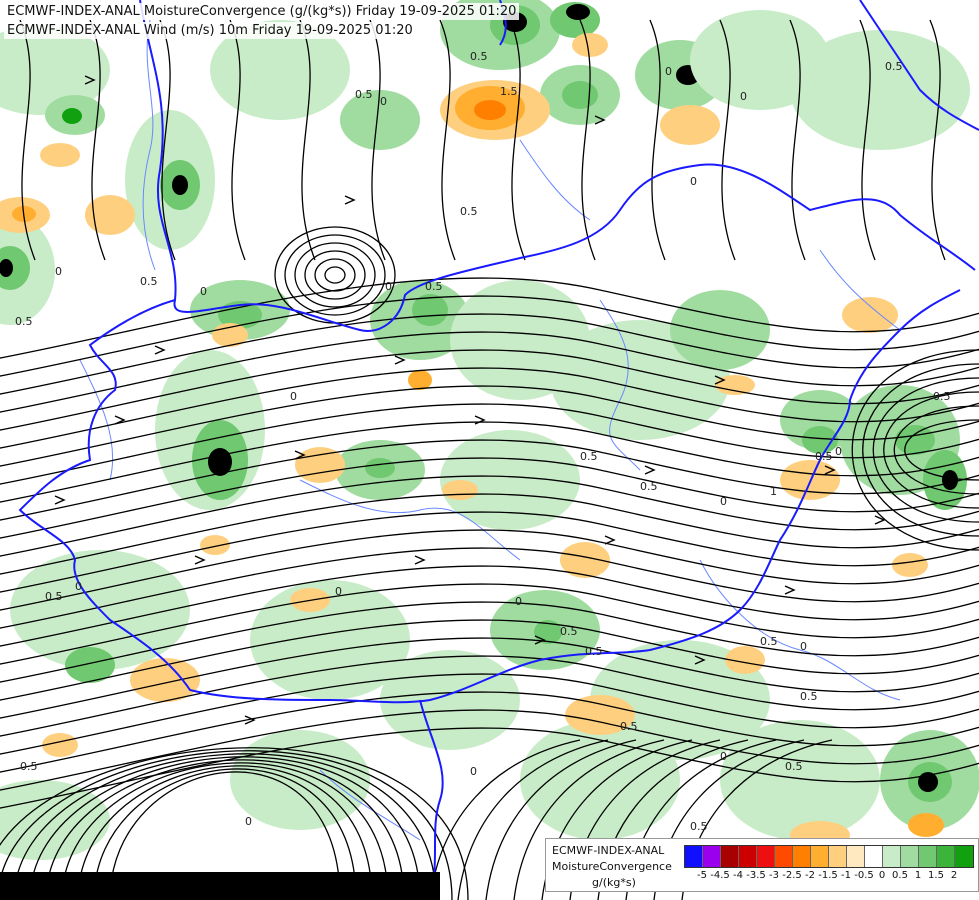 This screenshot has height=900, width=979. I want to click on legend-color-bar, so click(829, 856).